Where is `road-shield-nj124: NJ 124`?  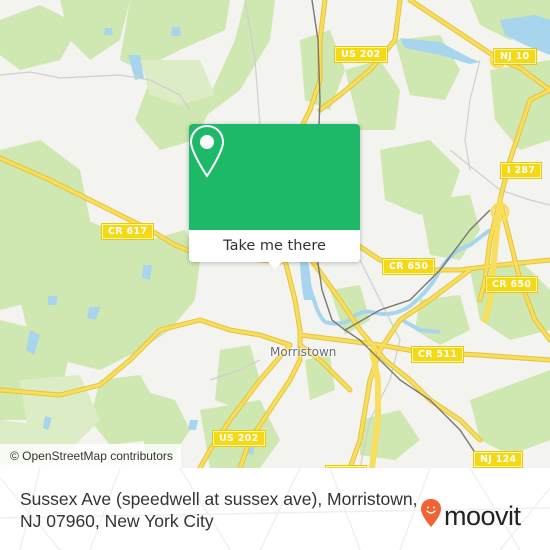
road-shield-nj124: NJ 124 is located at coordinates (498, 459).